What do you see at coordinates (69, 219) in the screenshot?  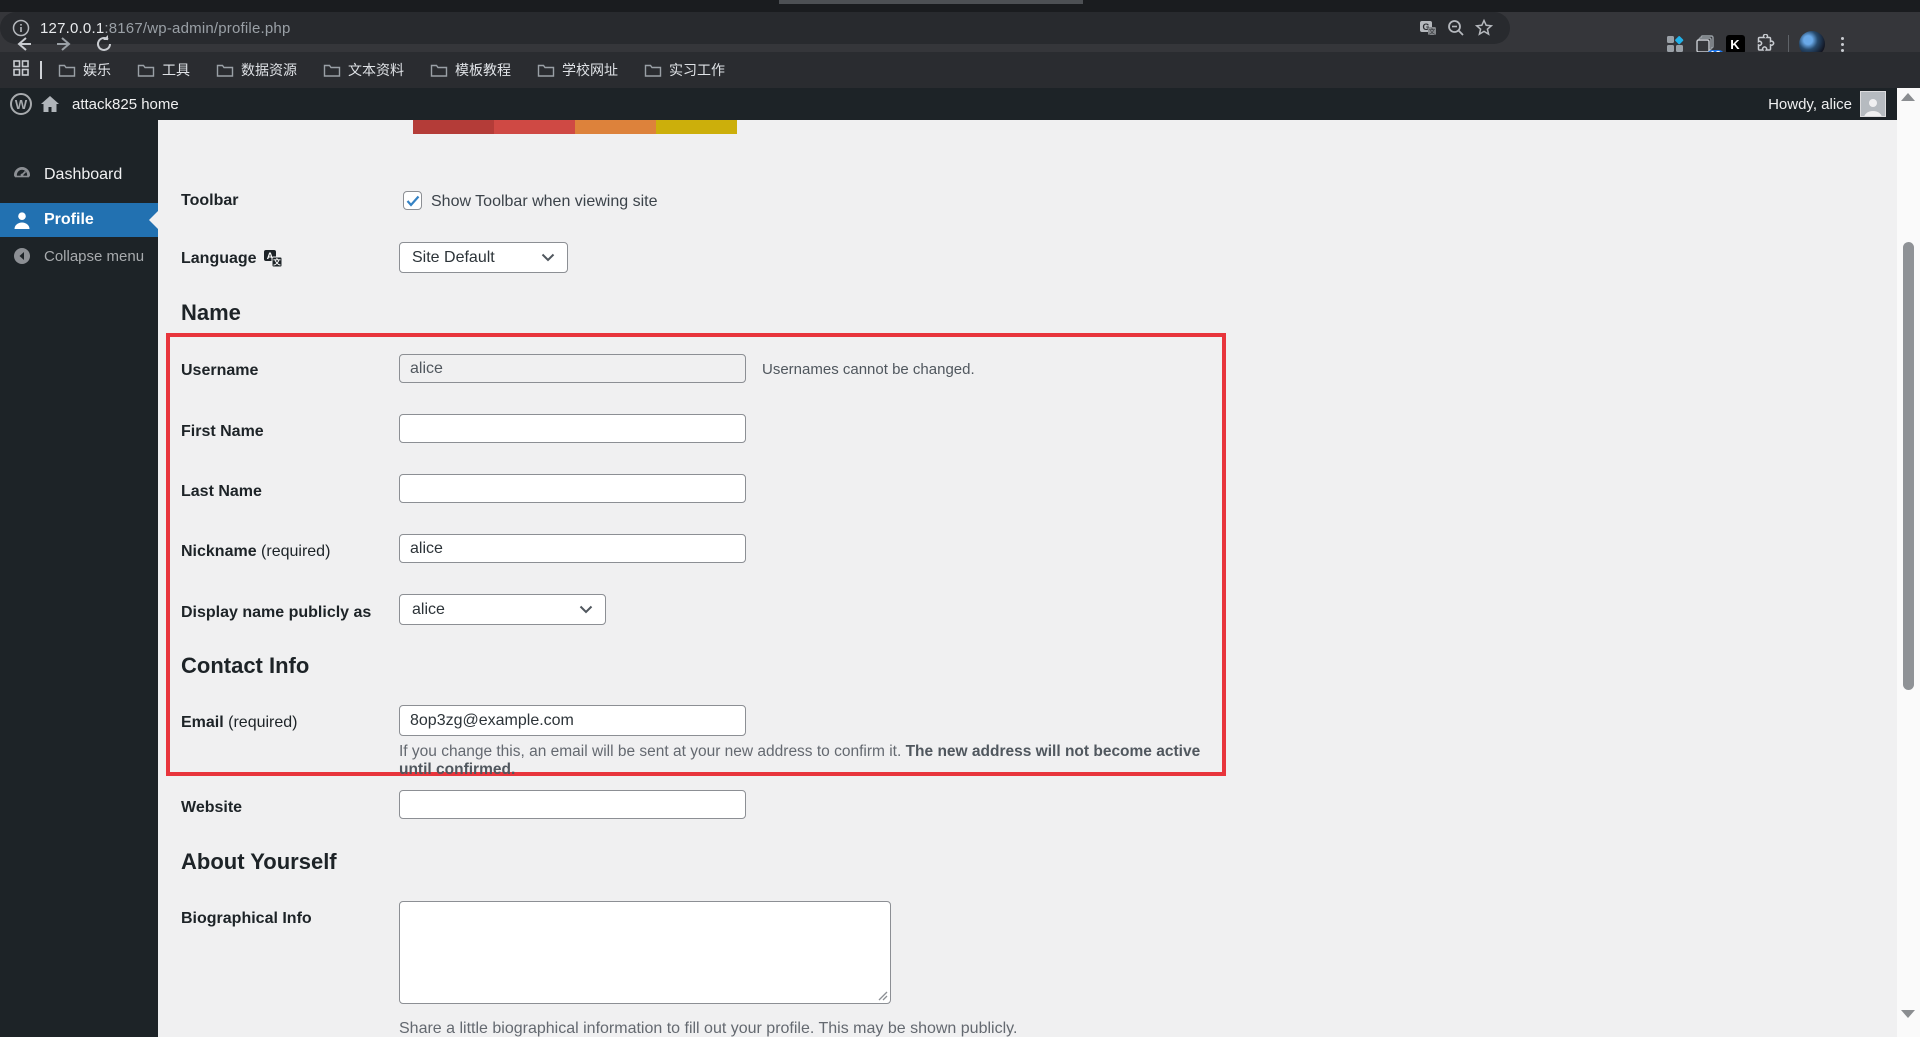 I see `sidebar-item-label: Profile` at bounding box center [69, 219].